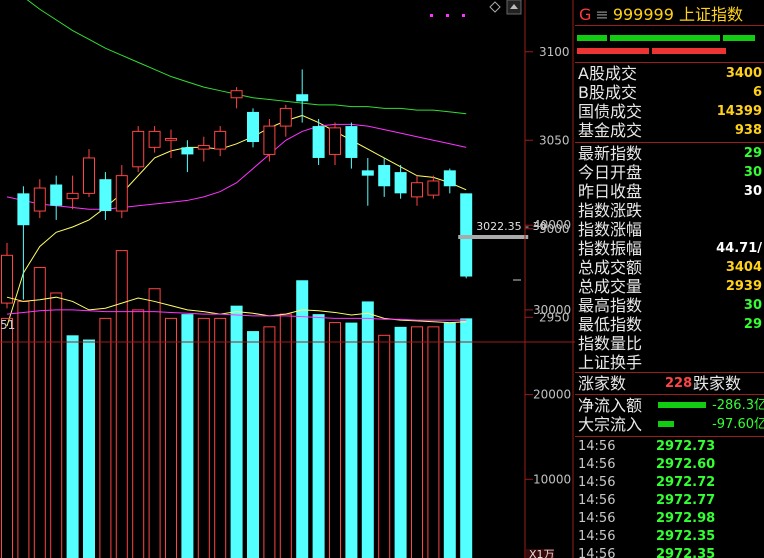 This screenshot has width=764, height=558. I want to click on row-value: 3400, so click(743, 73).